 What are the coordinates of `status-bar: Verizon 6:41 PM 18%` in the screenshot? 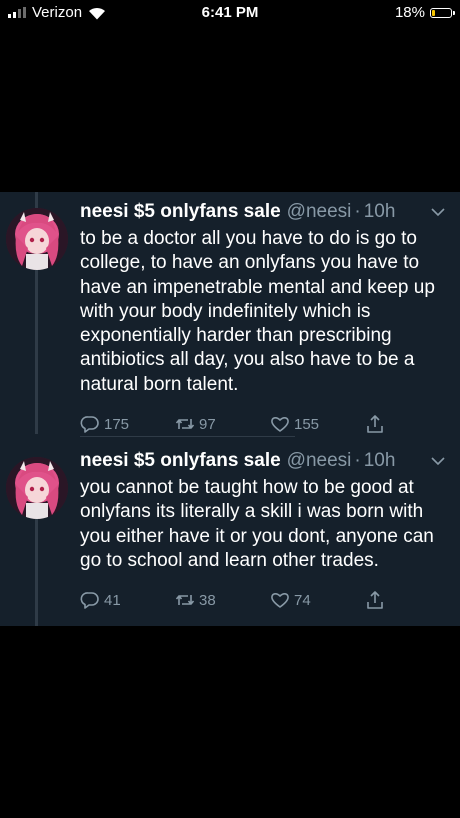 It's located at (230, 13).